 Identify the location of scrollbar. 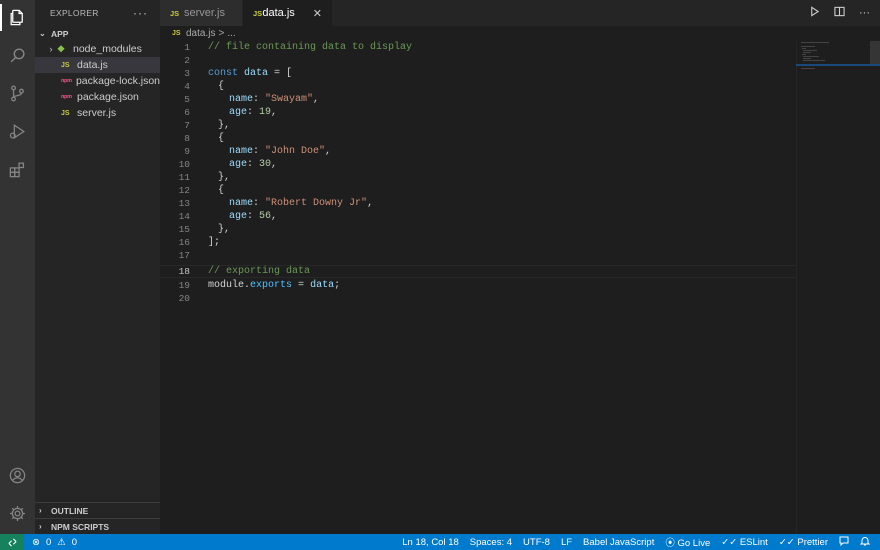
(875, 287).